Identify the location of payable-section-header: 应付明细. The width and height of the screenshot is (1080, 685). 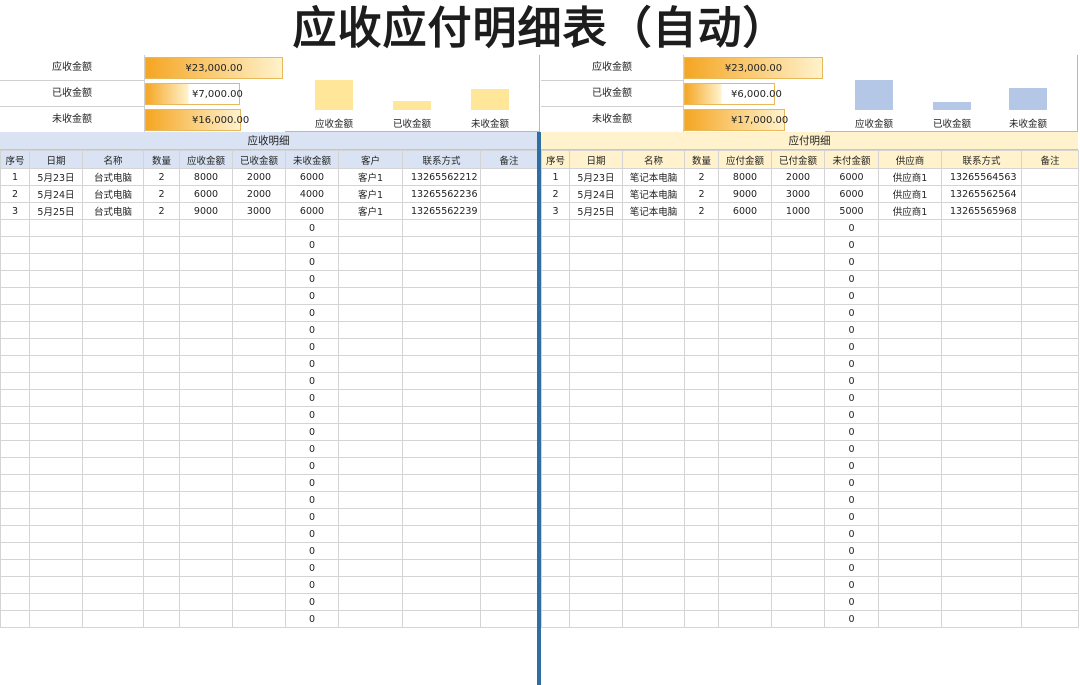
(809, 141).